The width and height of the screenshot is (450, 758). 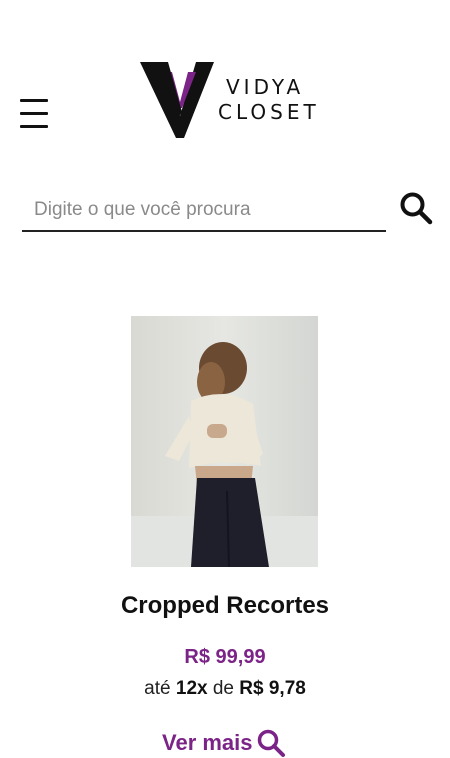 I want to click on product-image, so click(x=224, y=441).